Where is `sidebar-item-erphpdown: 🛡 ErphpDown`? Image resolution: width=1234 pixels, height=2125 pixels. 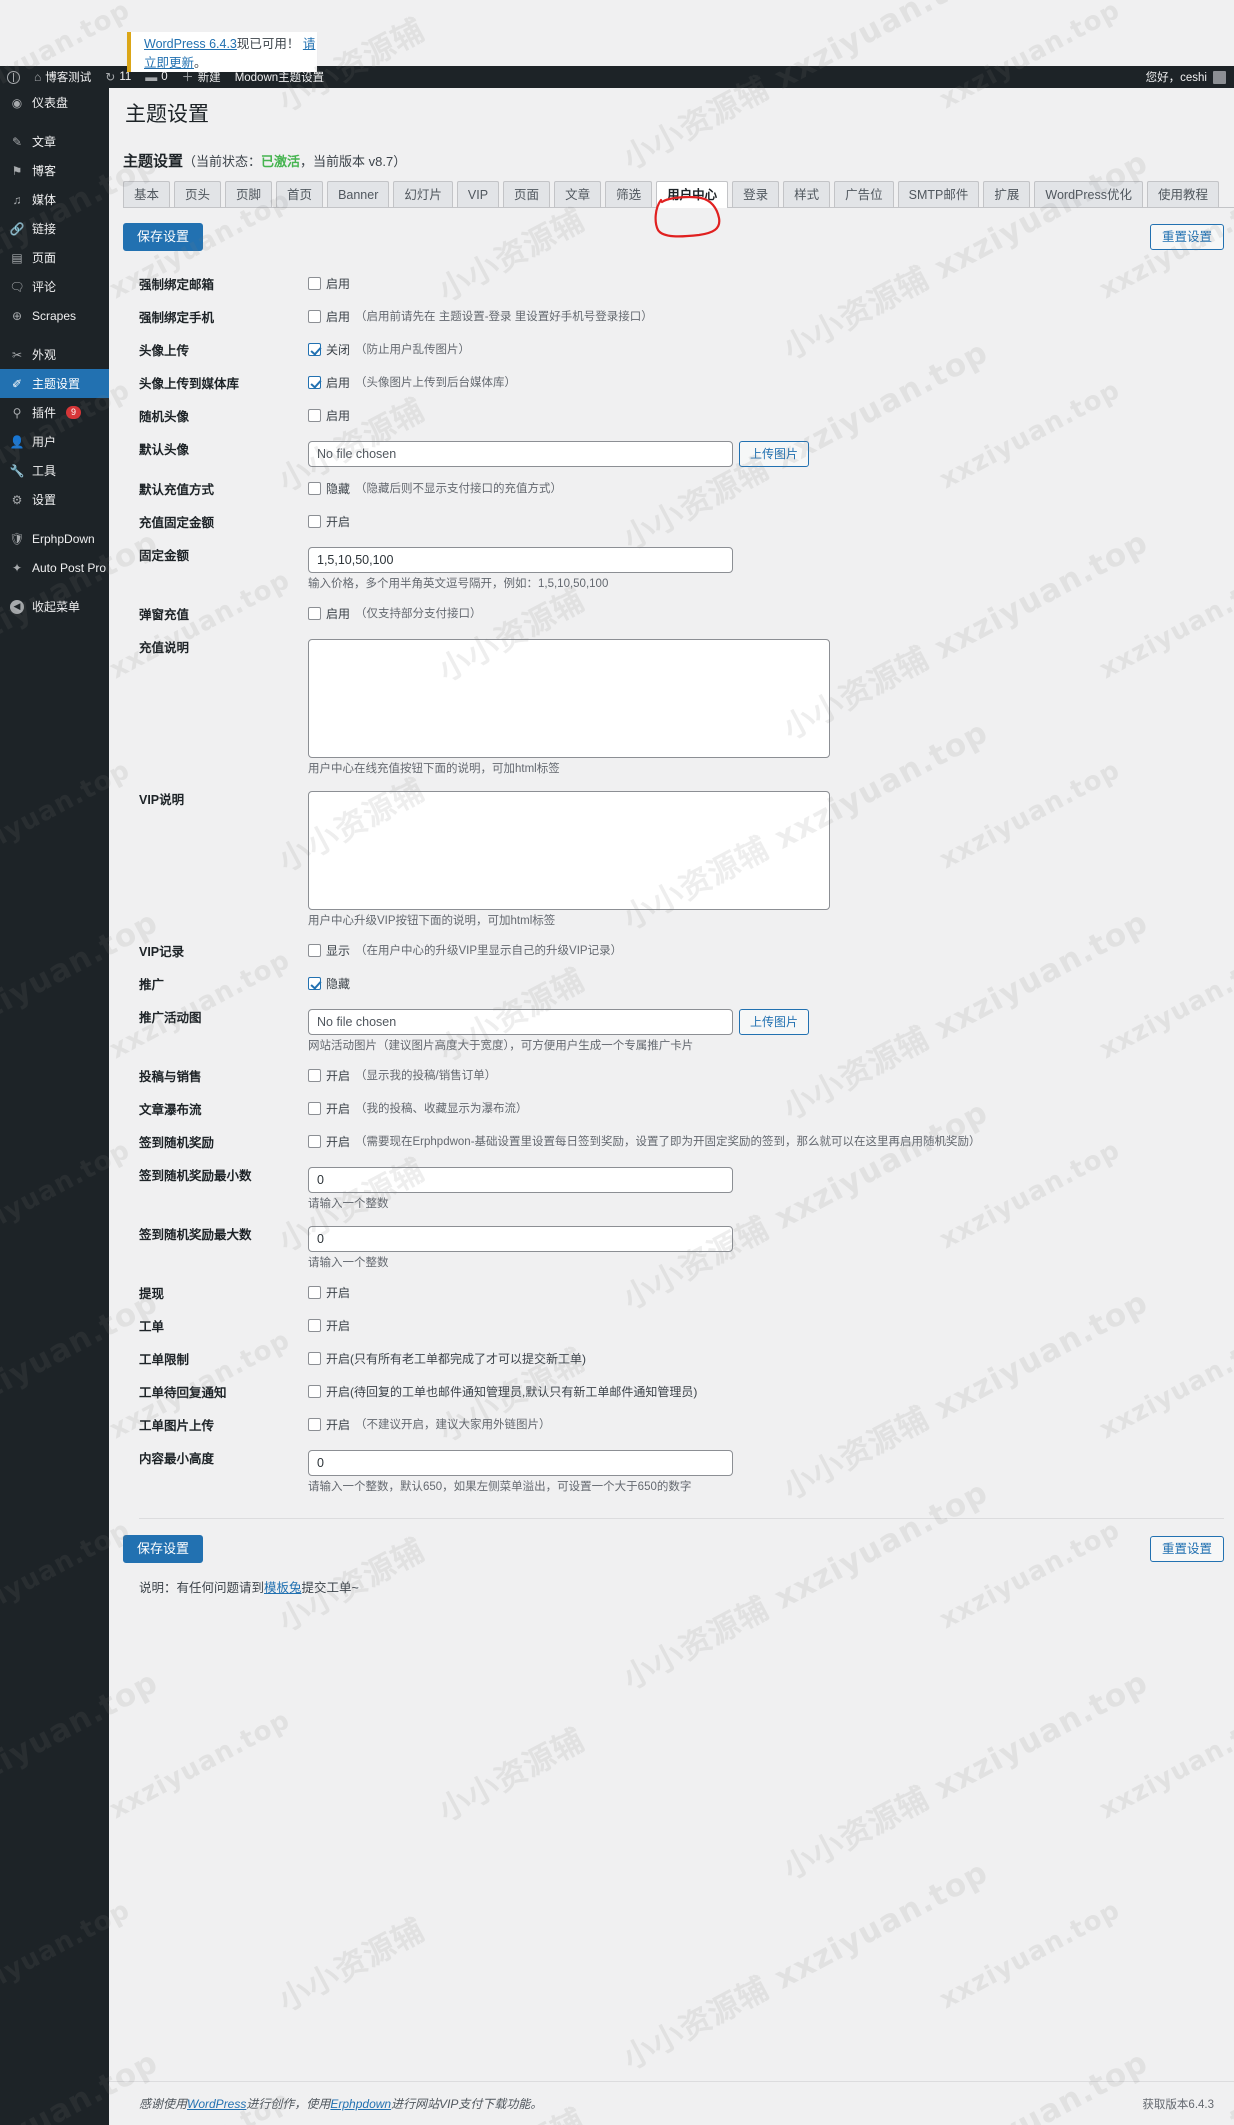 sidebar-item-erphpdown: 🛡 ErphpDown is located at coordinates (54, 538).